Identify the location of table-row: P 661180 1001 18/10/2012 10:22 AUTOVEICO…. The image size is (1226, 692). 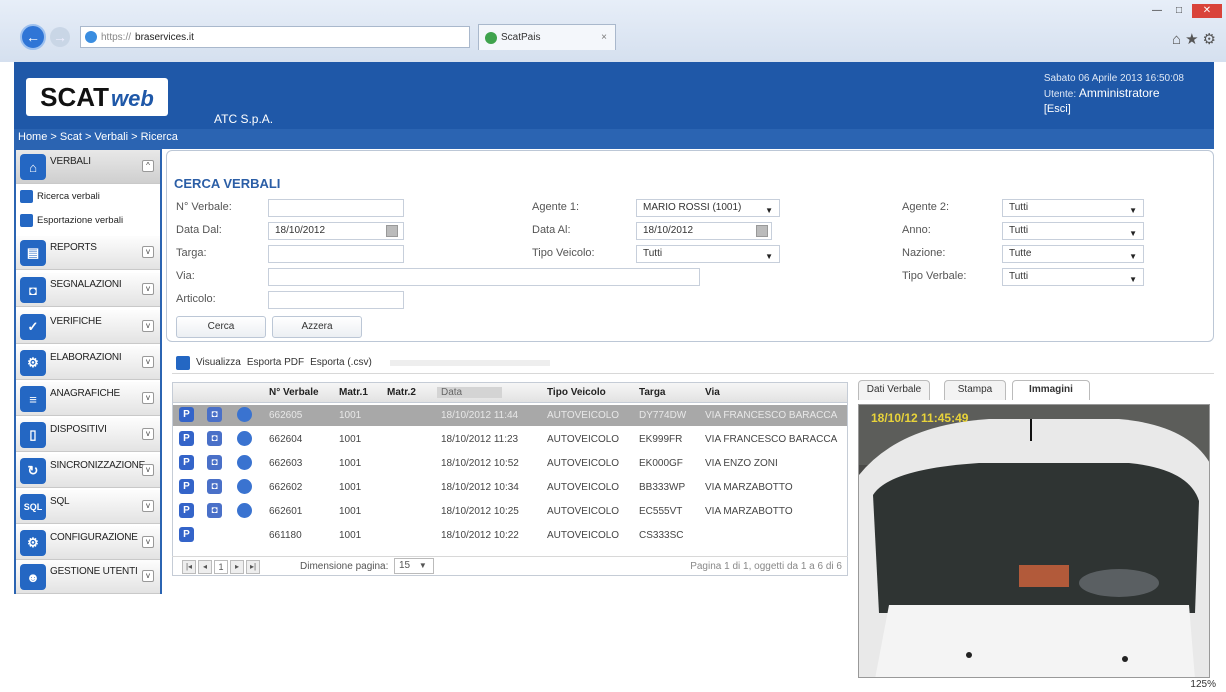
(510, 535).